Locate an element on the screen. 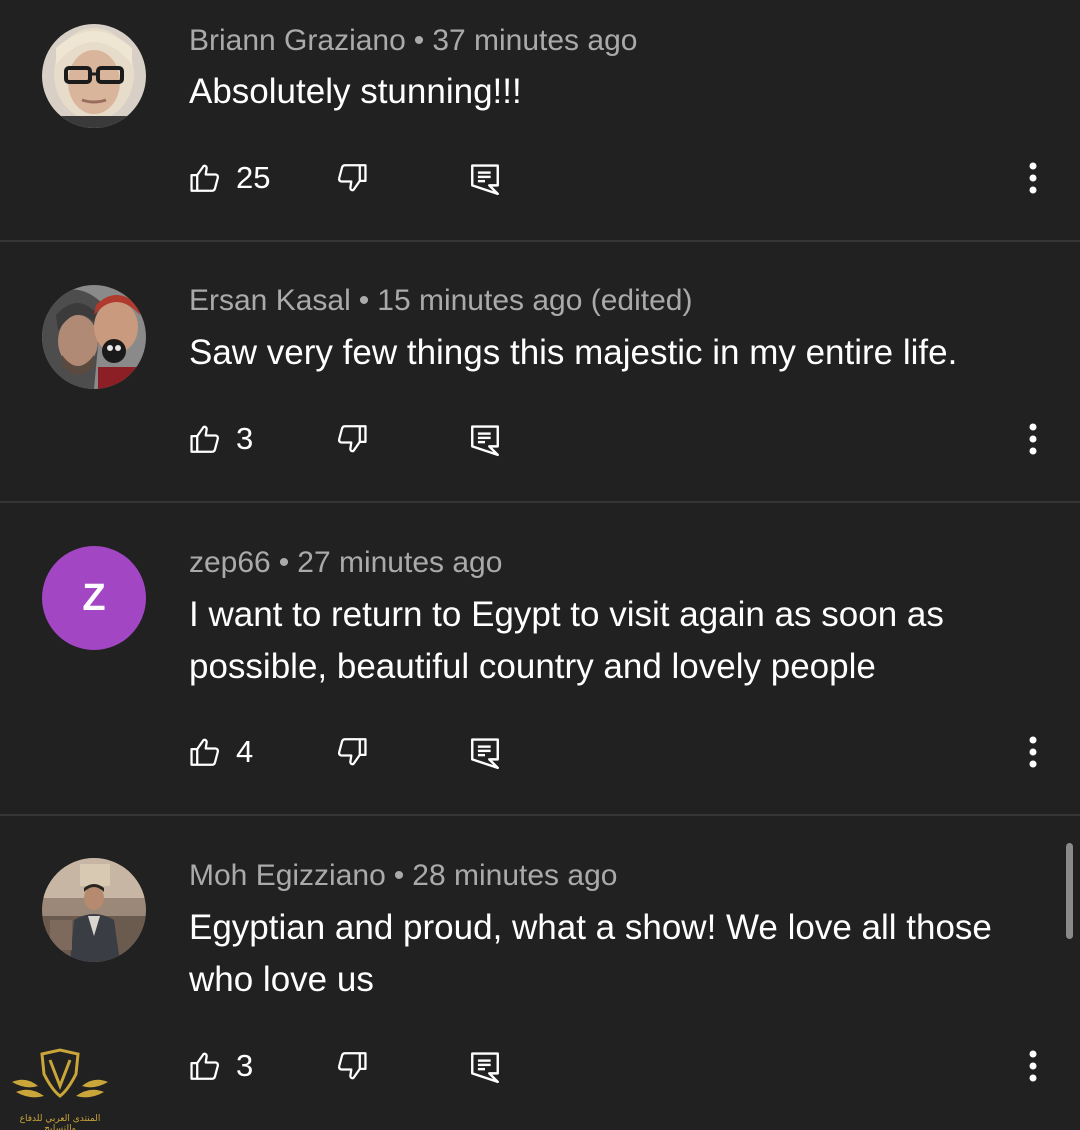 Image resolution: width=1080 pixels, height=1130 pixels. author-name: Ersan Kasal is located at coordinates (270, 300).